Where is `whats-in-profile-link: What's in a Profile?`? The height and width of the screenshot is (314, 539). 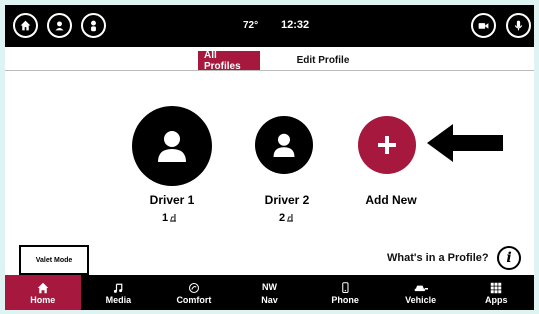 whats-in-profile-link: What's in a Profile? is located at coordinates (438, 258).